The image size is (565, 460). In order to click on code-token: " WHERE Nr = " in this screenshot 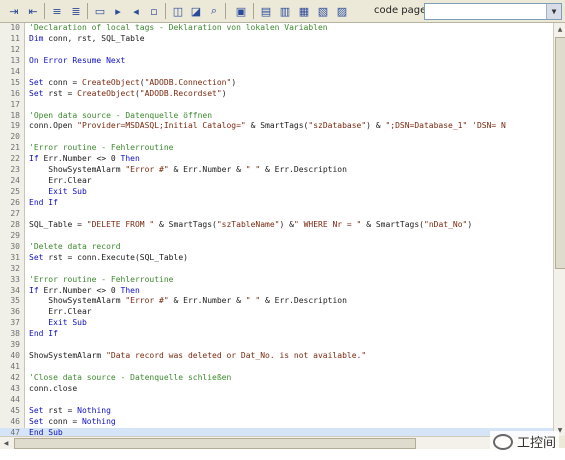, I will do `click(327, 224)`.